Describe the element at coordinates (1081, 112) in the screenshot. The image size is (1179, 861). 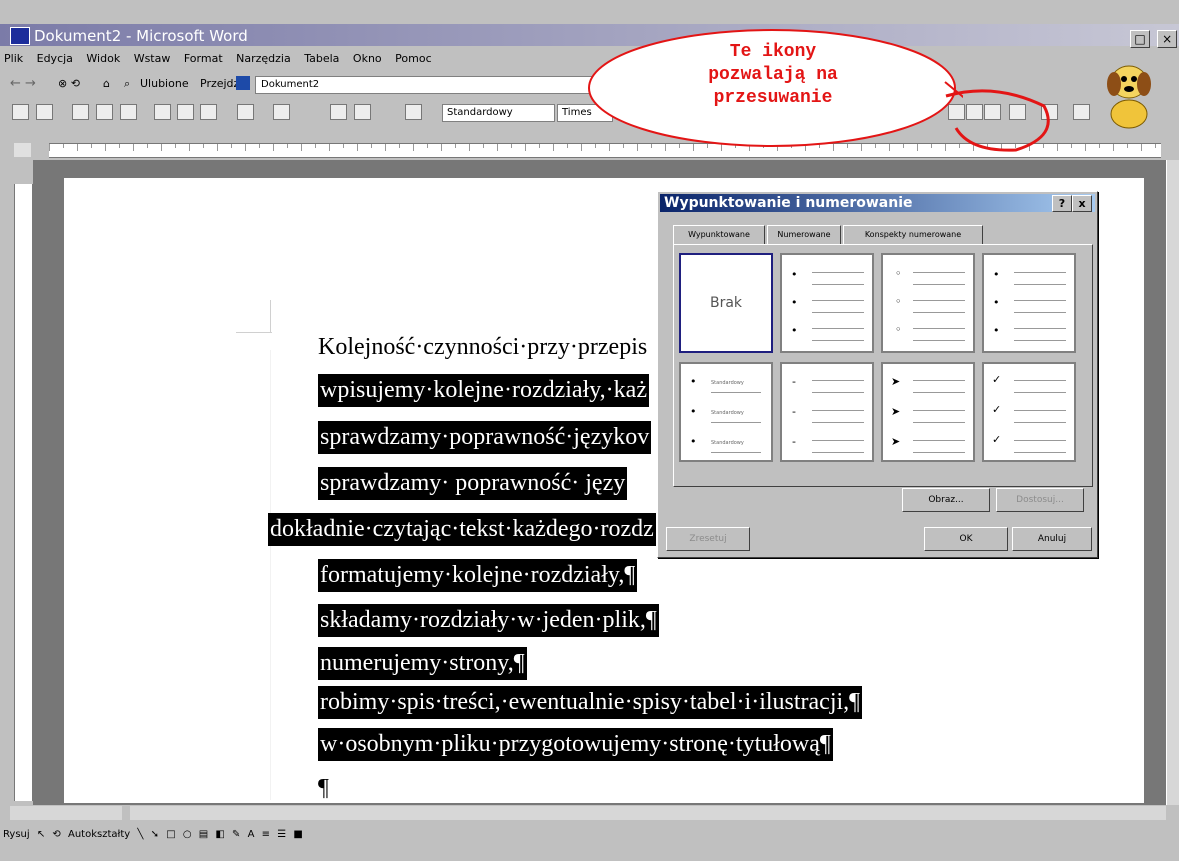
I see `font-color-icon` at that location.